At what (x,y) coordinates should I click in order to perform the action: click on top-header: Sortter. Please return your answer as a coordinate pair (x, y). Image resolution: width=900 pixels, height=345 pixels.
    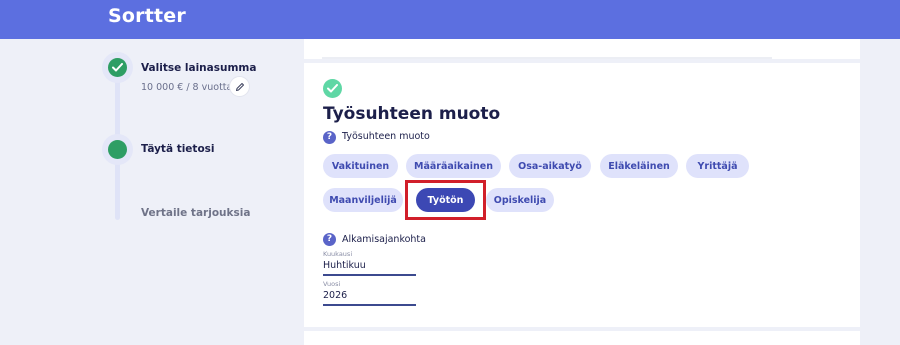
    Looking at the image, I should click on (450, 19).